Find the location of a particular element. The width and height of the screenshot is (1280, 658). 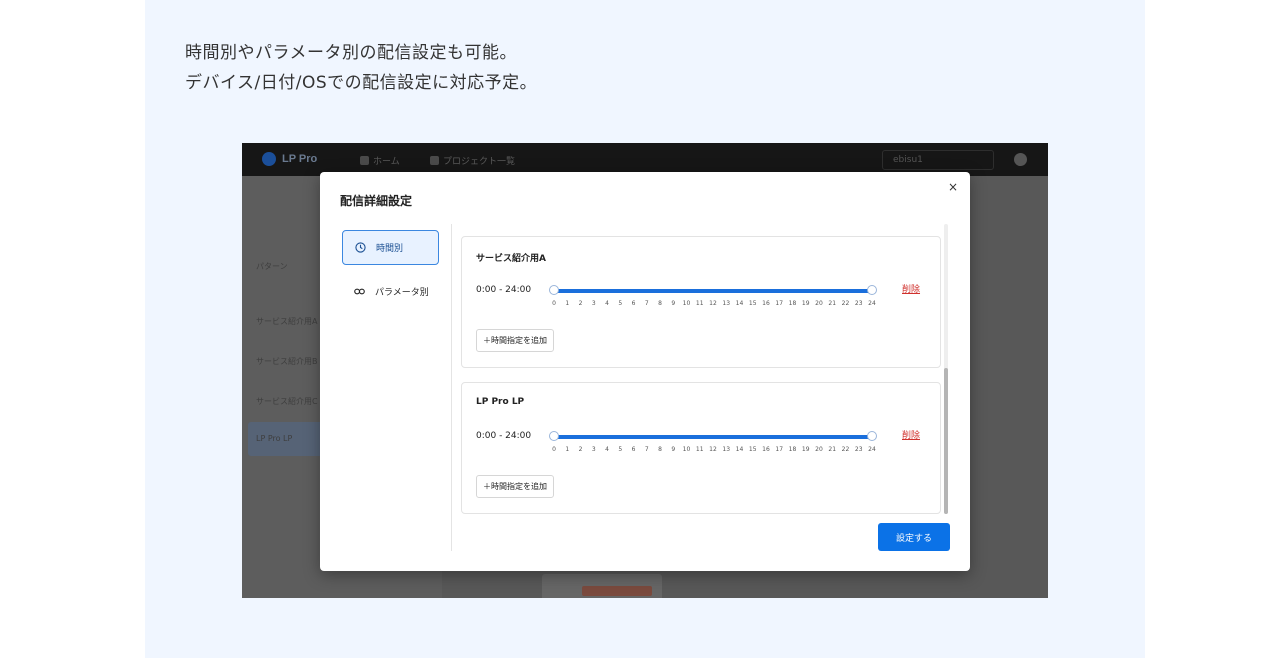

card-title: LP Pro LP is located at coordinates (500, 402).